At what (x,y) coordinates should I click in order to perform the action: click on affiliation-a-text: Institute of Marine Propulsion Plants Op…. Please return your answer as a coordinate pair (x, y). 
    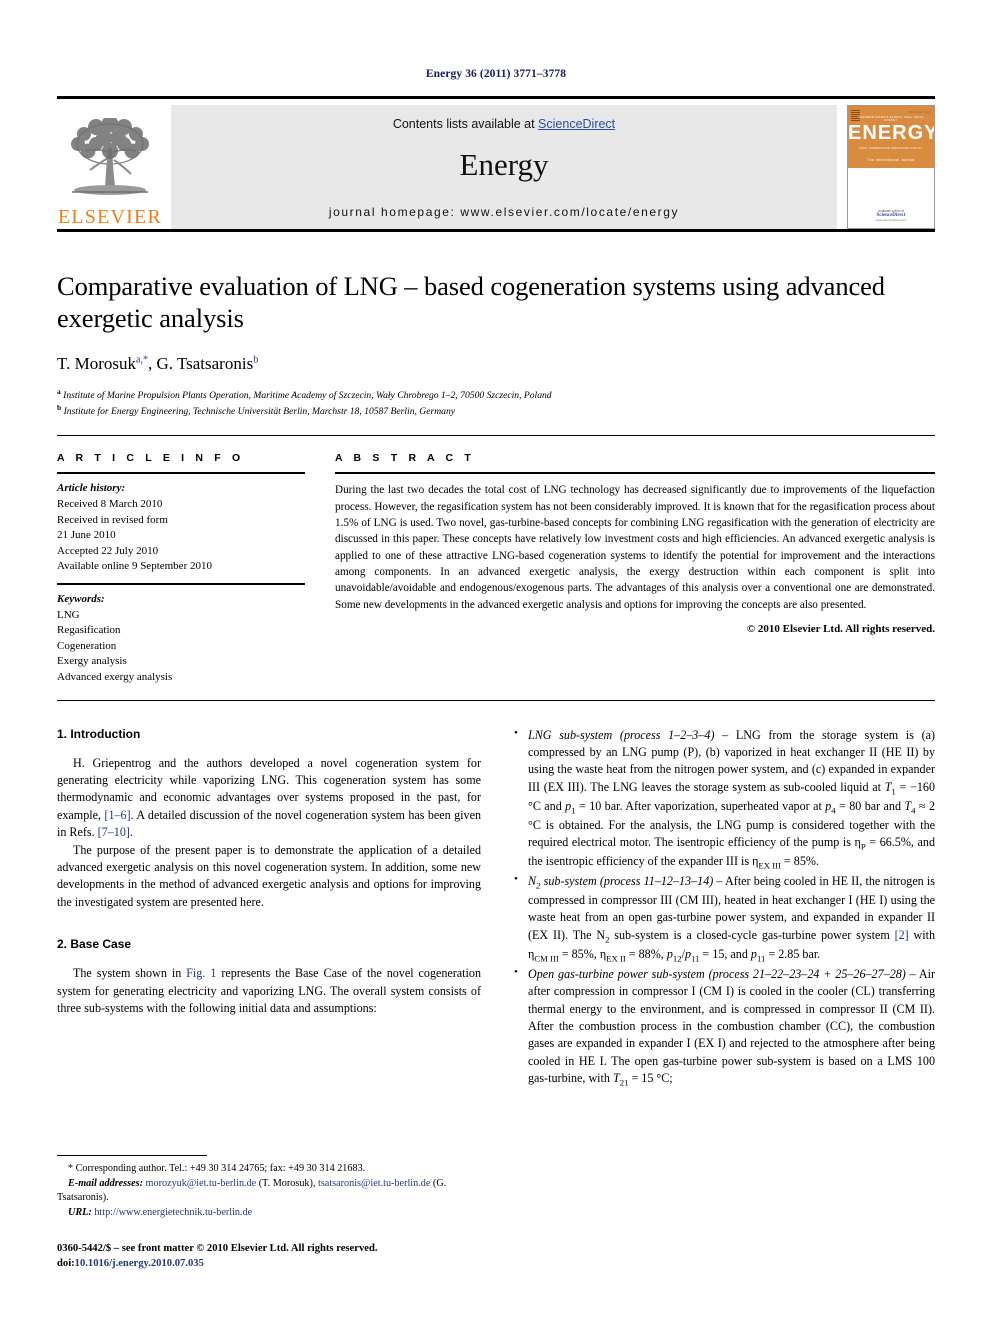
    Looking at the image, I should click on (307, 396).